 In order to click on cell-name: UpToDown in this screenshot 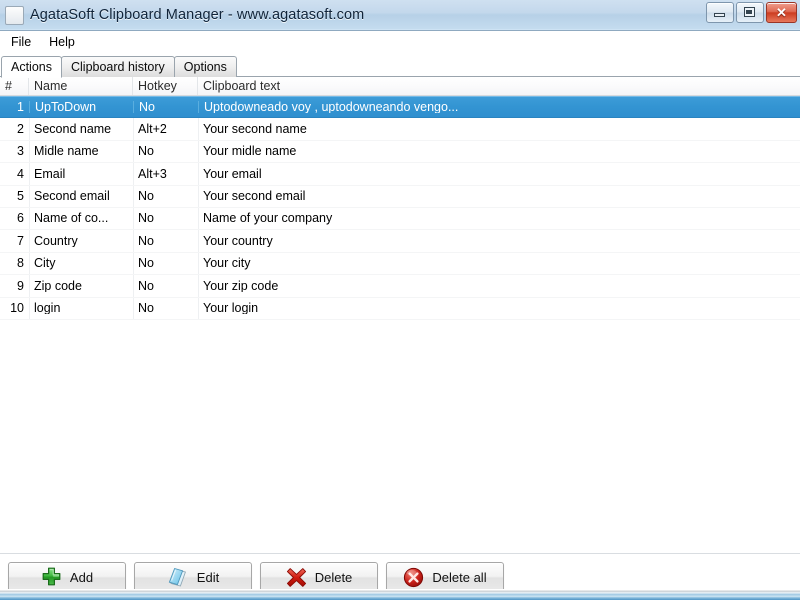, I will do `click(81, 107)`.